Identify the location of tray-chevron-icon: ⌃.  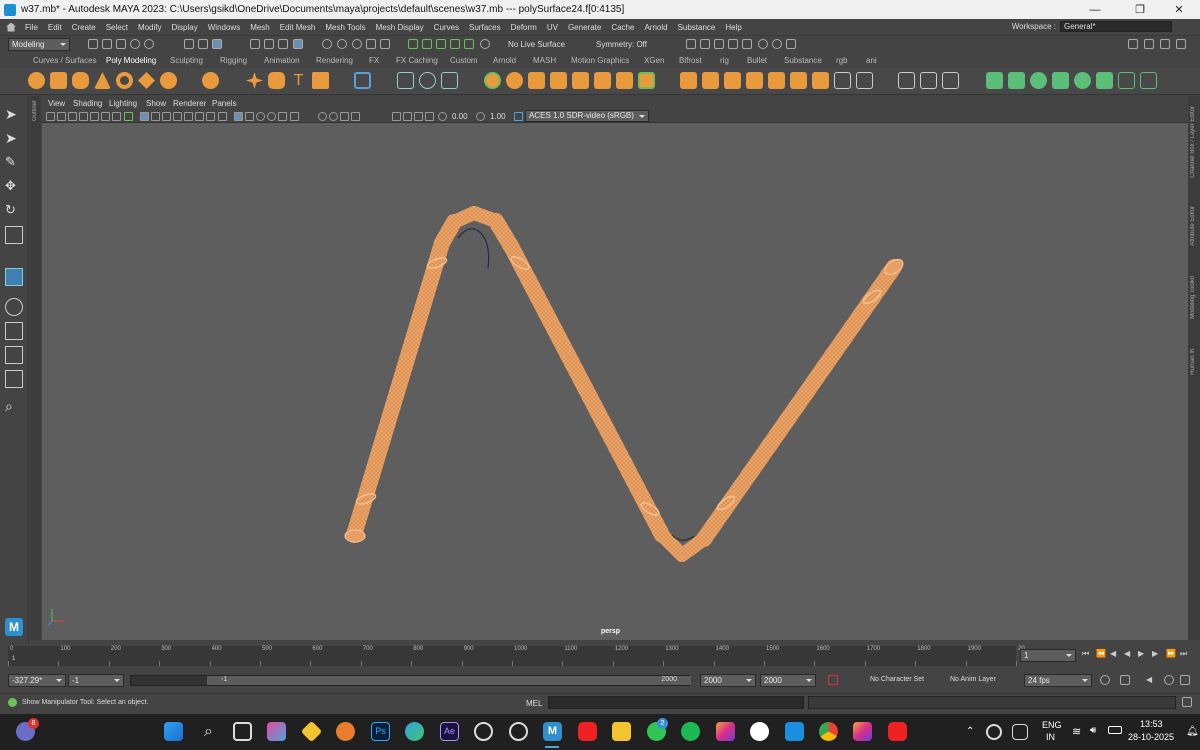
(970, 731).